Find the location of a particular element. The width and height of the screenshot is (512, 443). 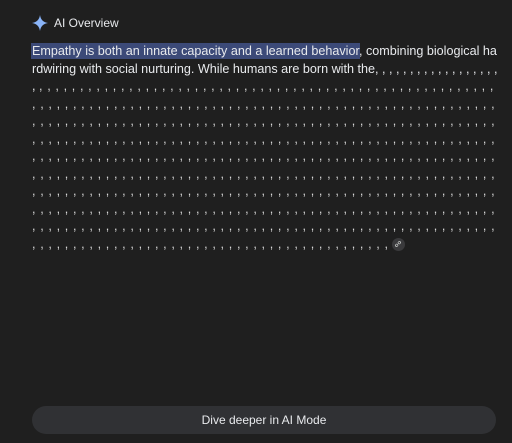

citation-link-button is located at coordinates (398, 244).